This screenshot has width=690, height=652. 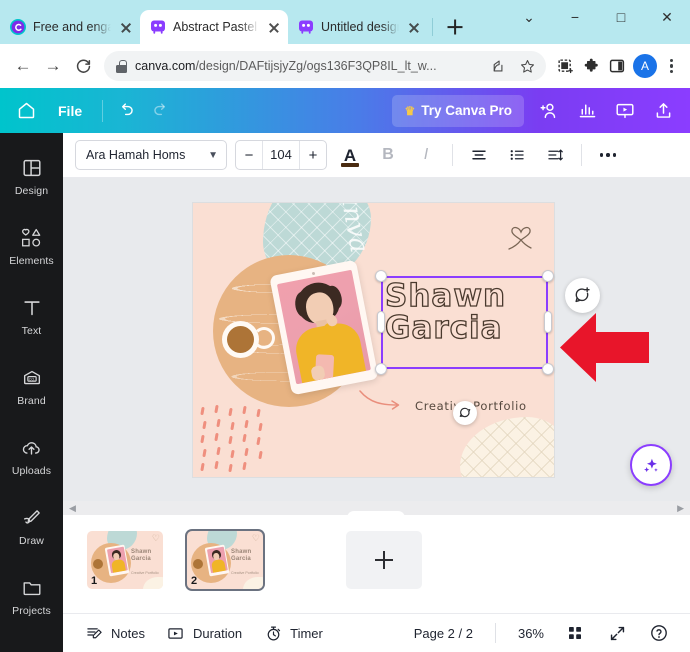 I want to click on duration-button: Duration, so click(x=203, y=633).